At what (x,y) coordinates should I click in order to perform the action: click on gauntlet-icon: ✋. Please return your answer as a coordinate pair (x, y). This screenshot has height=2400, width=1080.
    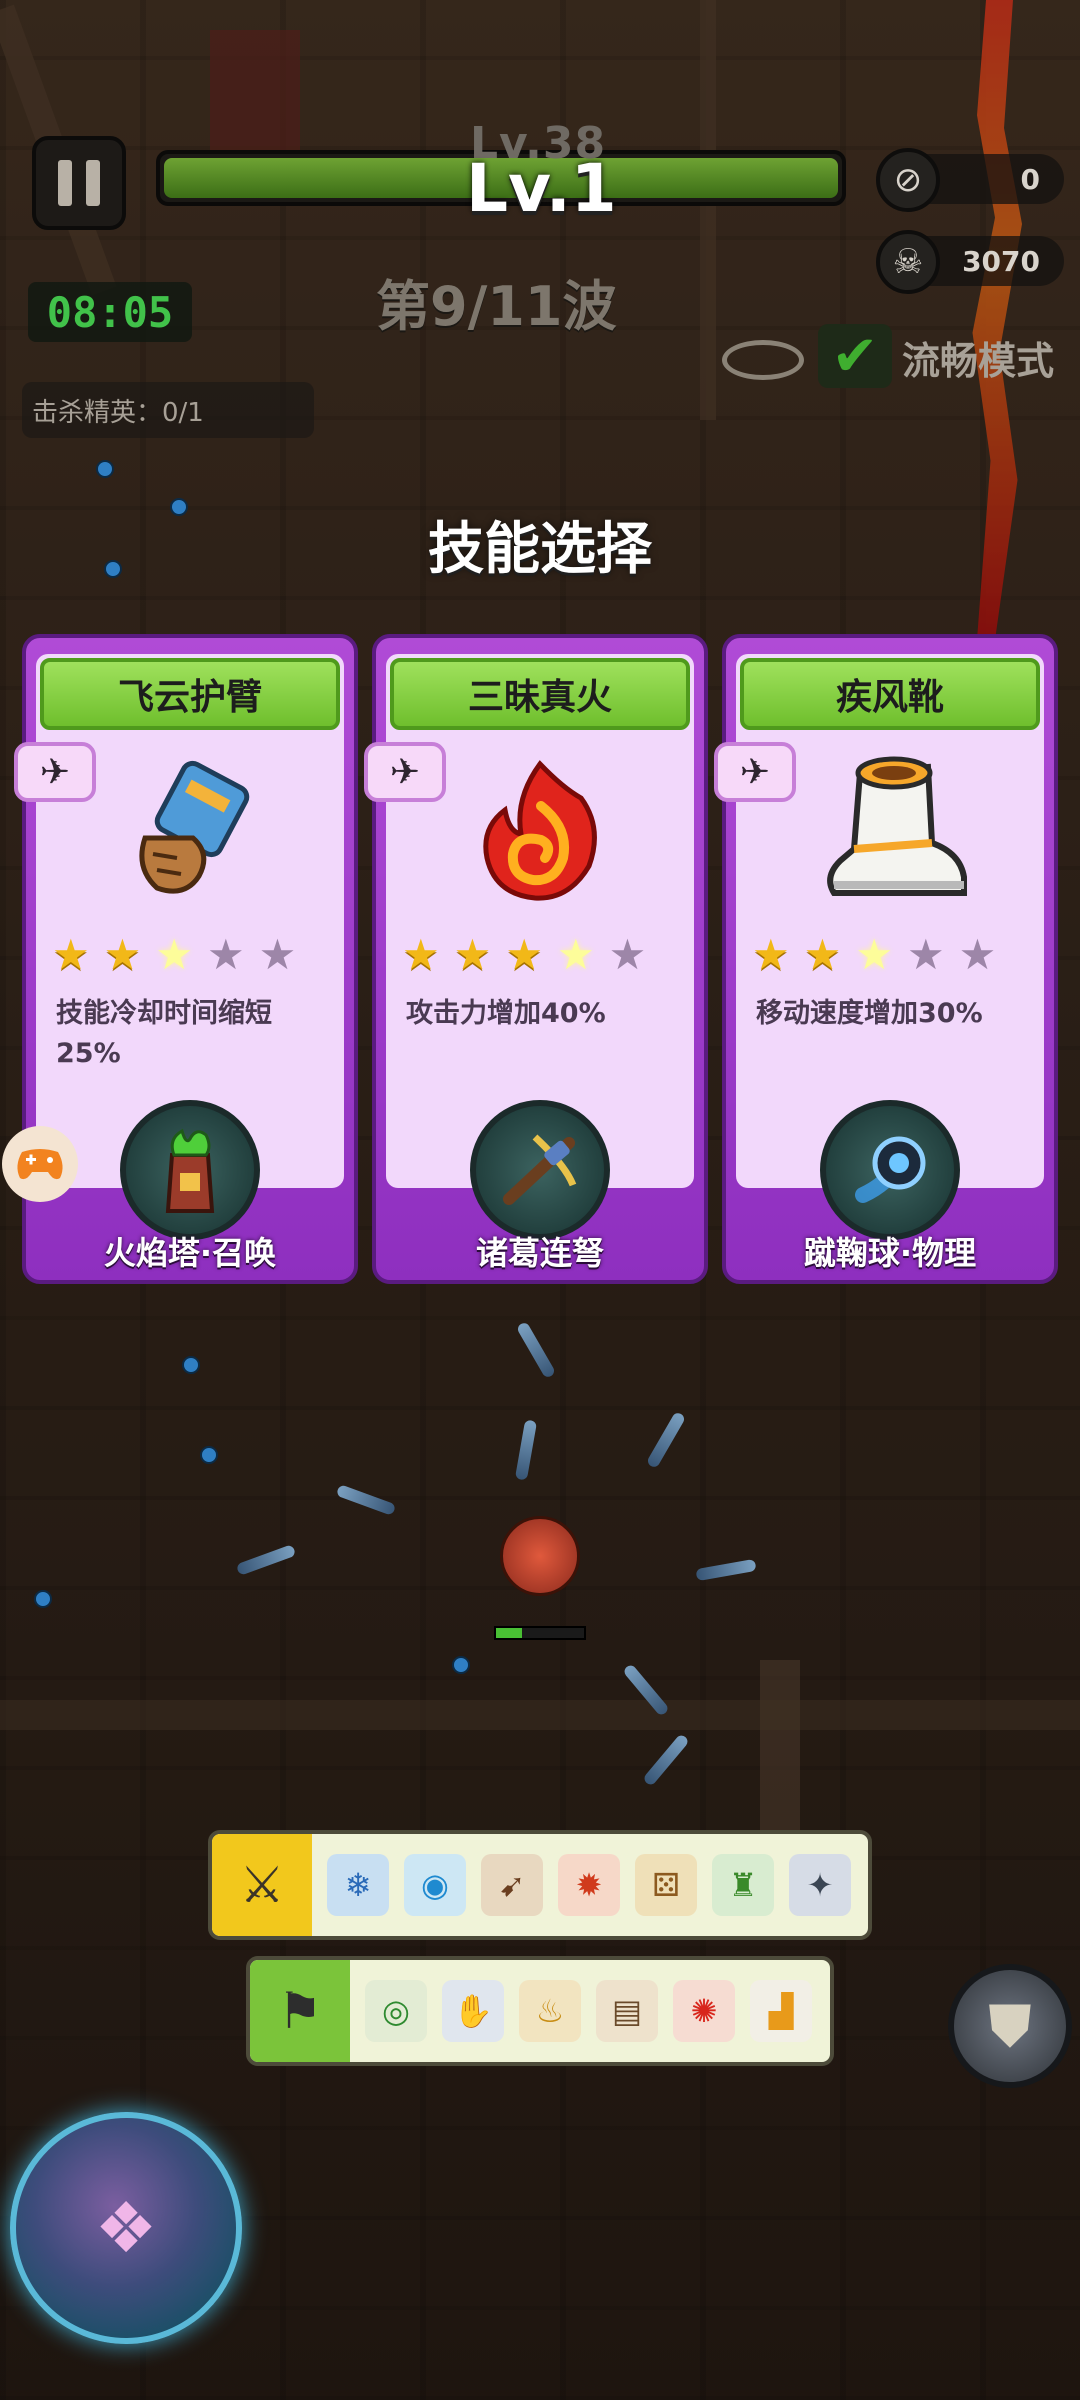
    Looking at the image, I should click on (473, 2011).